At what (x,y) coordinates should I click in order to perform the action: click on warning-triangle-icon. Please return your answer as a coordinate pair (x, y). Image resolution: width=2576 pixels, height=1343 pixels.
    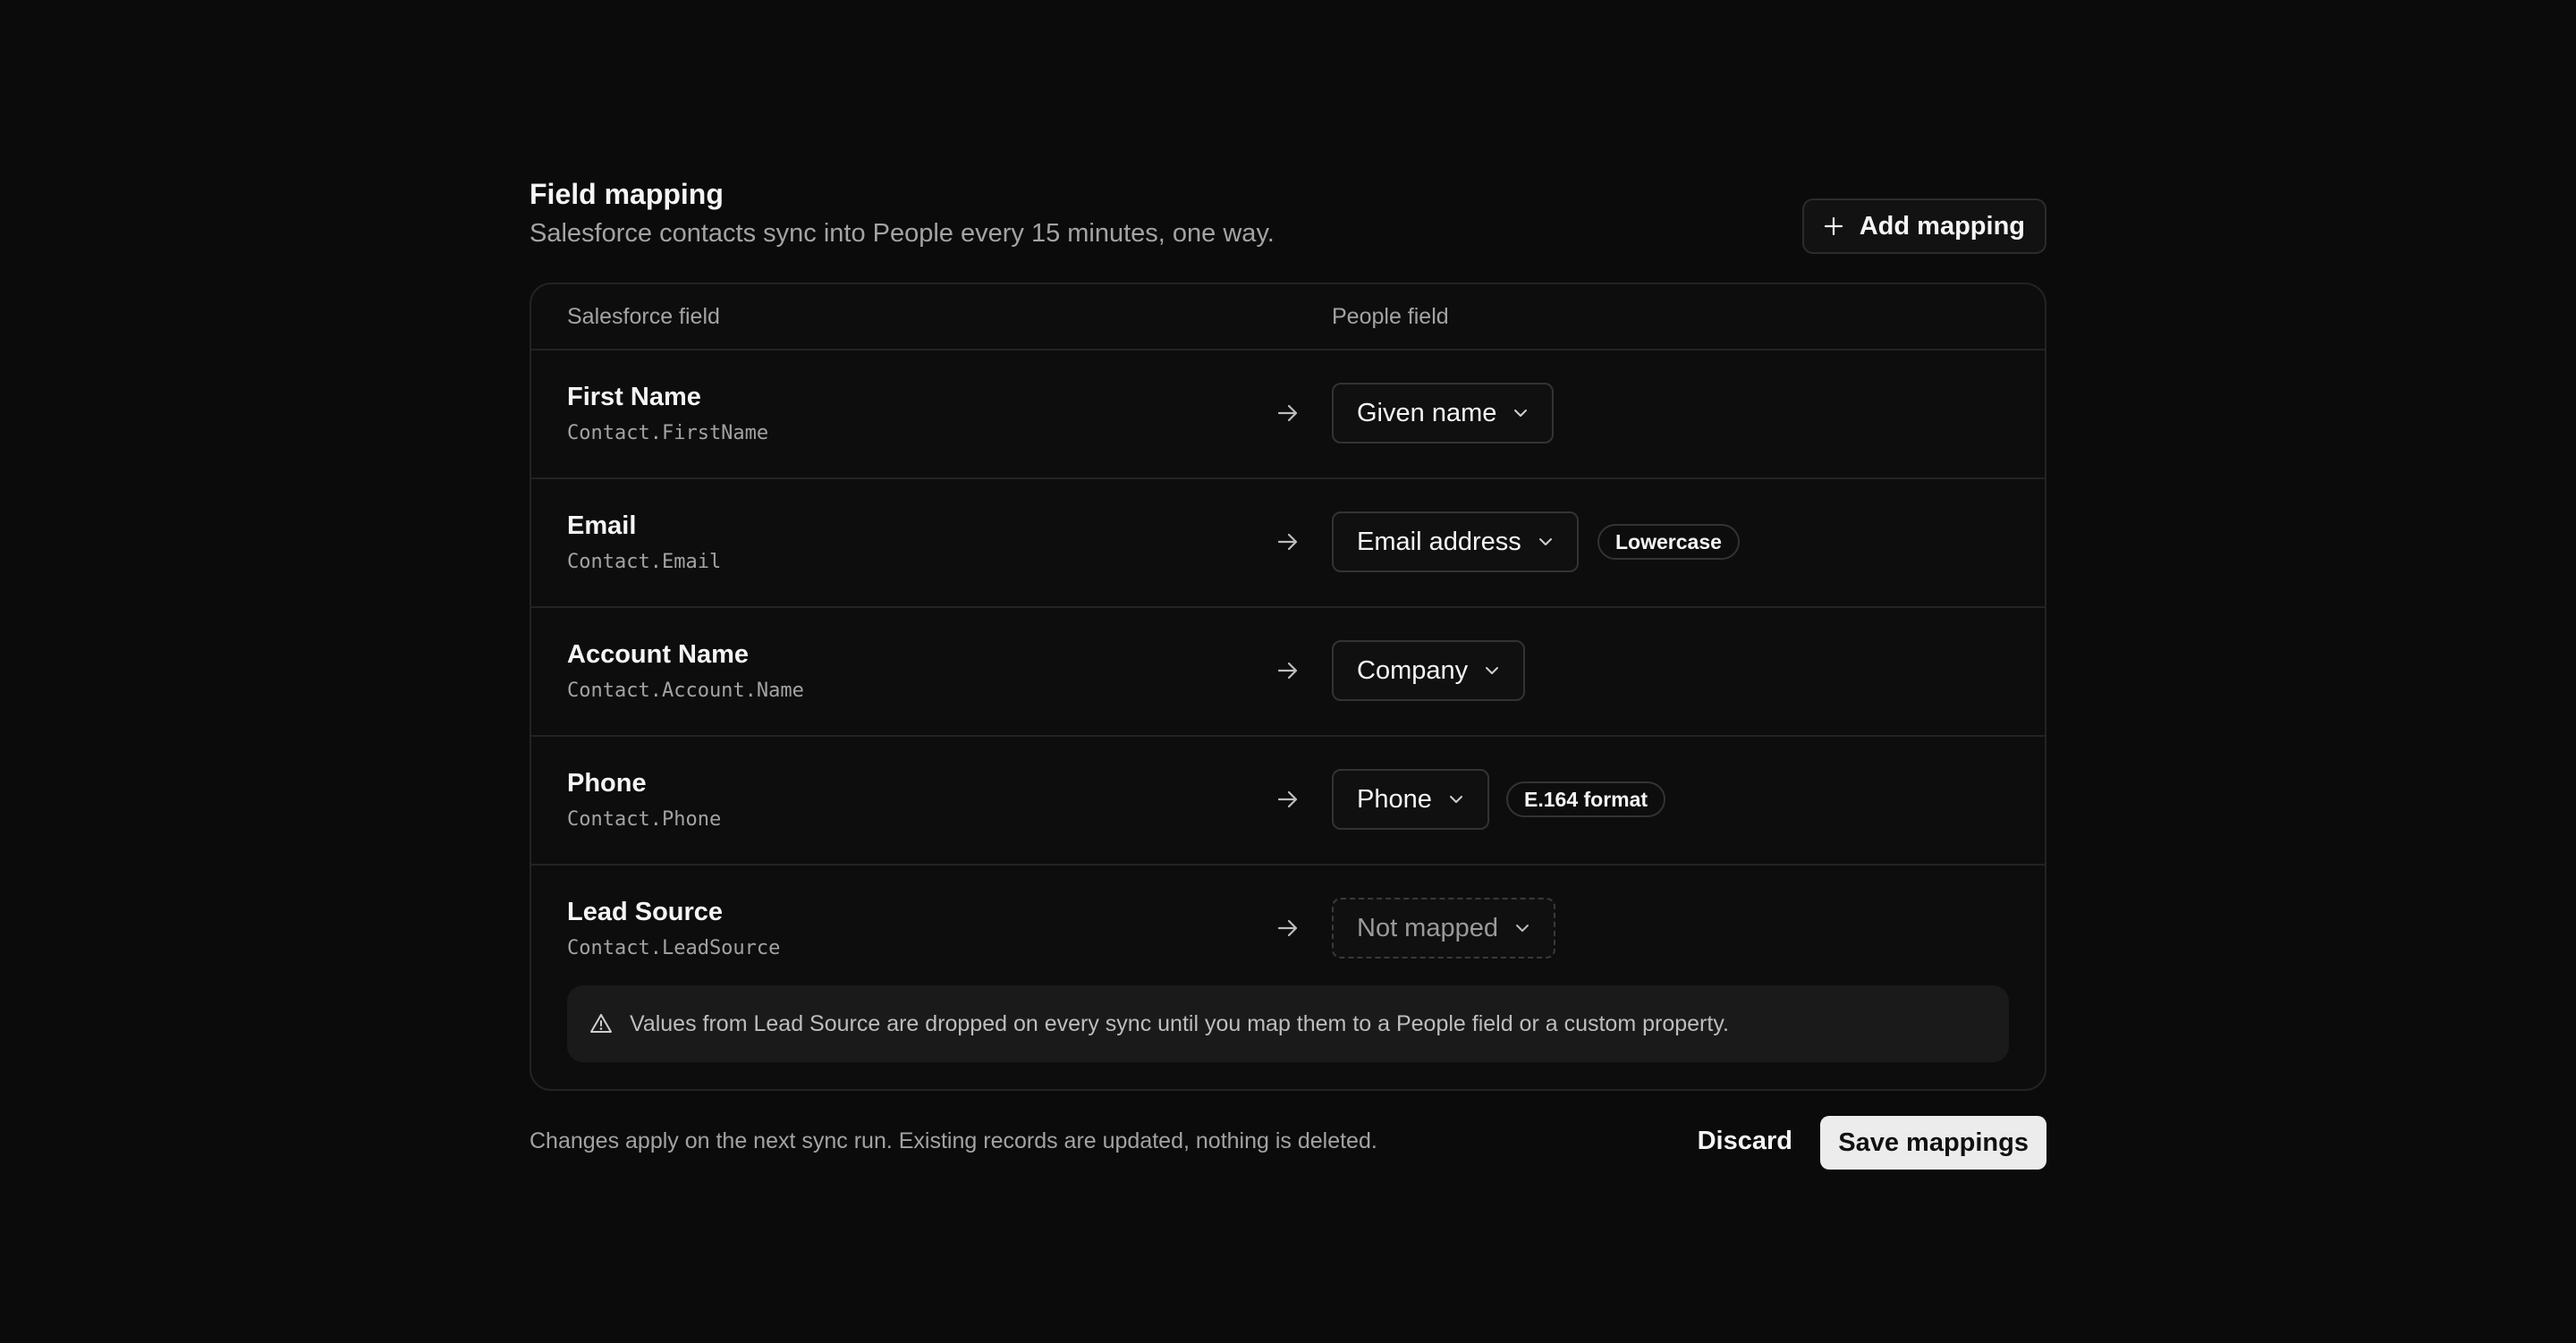
    Looking at the image, I should click on (601, 1023).